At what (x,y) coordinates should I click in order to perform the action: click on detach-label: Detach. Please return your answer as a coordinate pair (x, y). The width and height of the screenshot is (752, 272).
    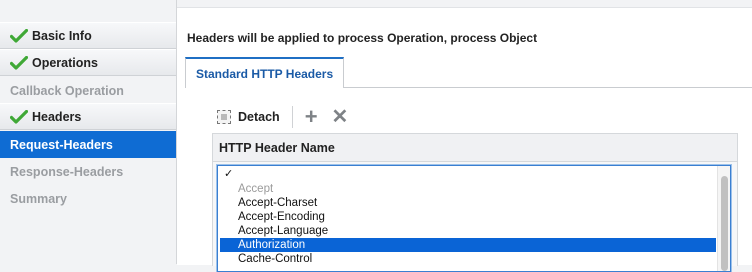
    Looking at the image, I should click on (259, 117).